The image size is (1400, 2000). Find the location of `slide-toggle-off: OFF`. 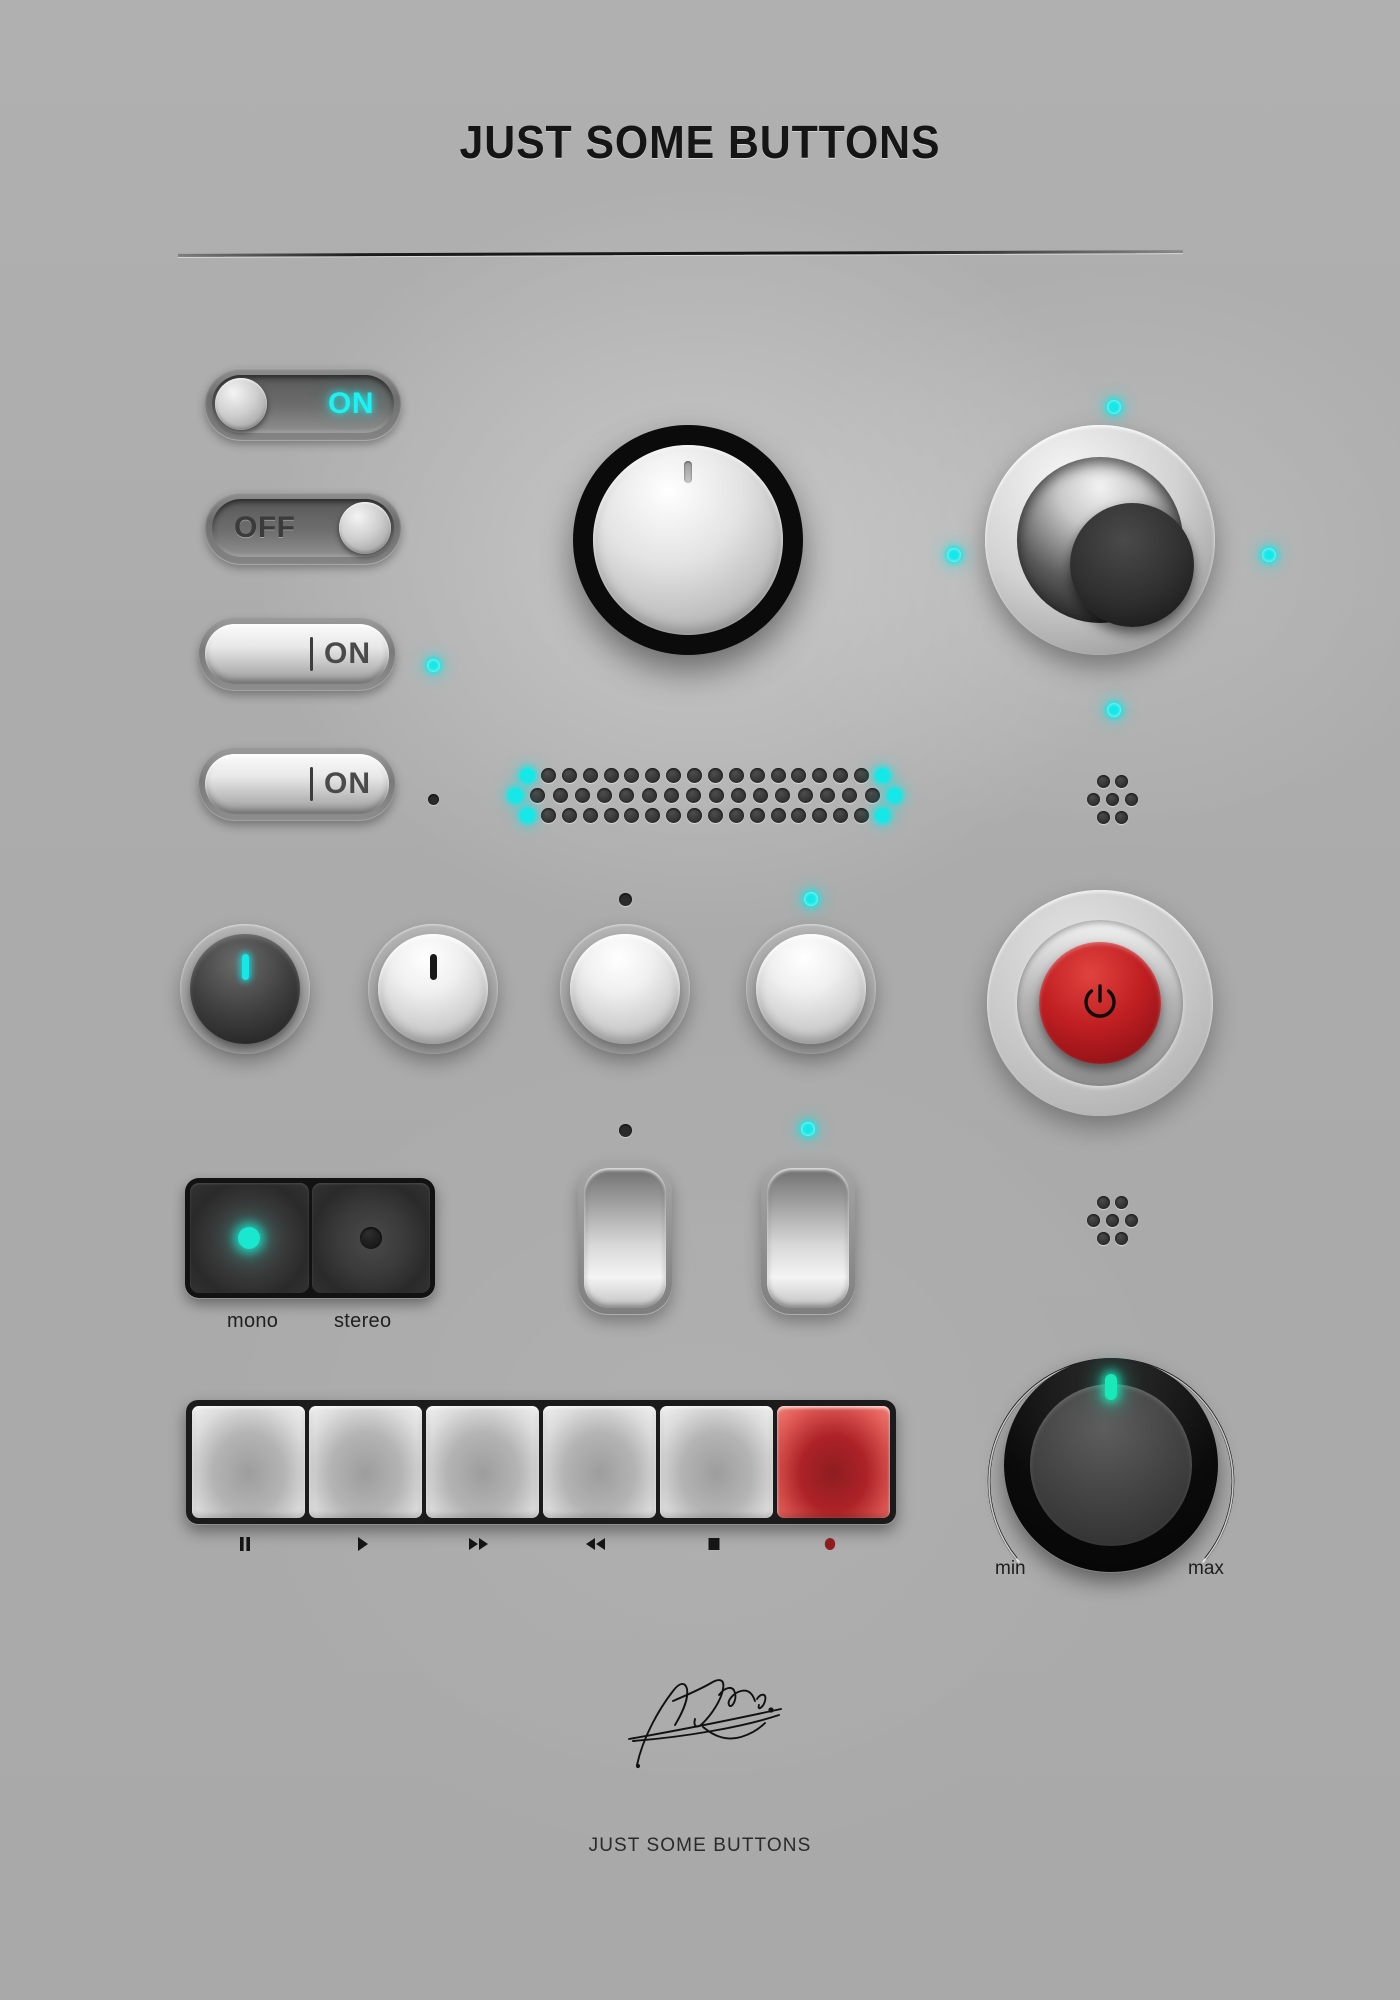

slide-toggle-off: OFF is located at coordinates (303, 528).